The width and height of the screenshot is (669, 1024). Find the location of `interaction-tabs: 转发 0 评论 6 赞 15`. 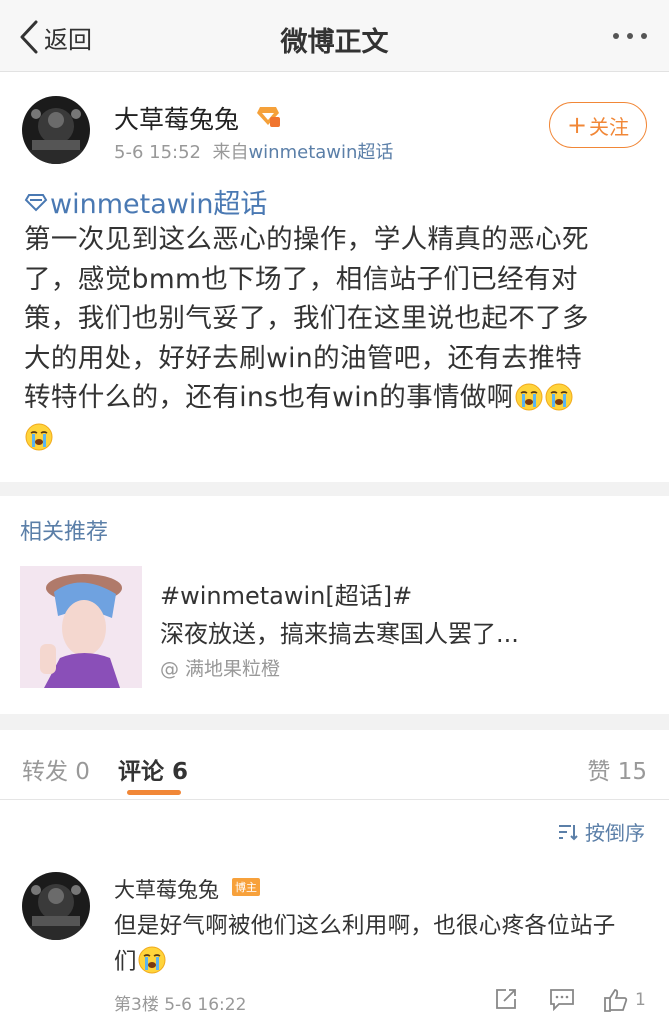

interaction-tabs: 转发 0 评论 6 赞 15 is located at coordinates (334, 765).